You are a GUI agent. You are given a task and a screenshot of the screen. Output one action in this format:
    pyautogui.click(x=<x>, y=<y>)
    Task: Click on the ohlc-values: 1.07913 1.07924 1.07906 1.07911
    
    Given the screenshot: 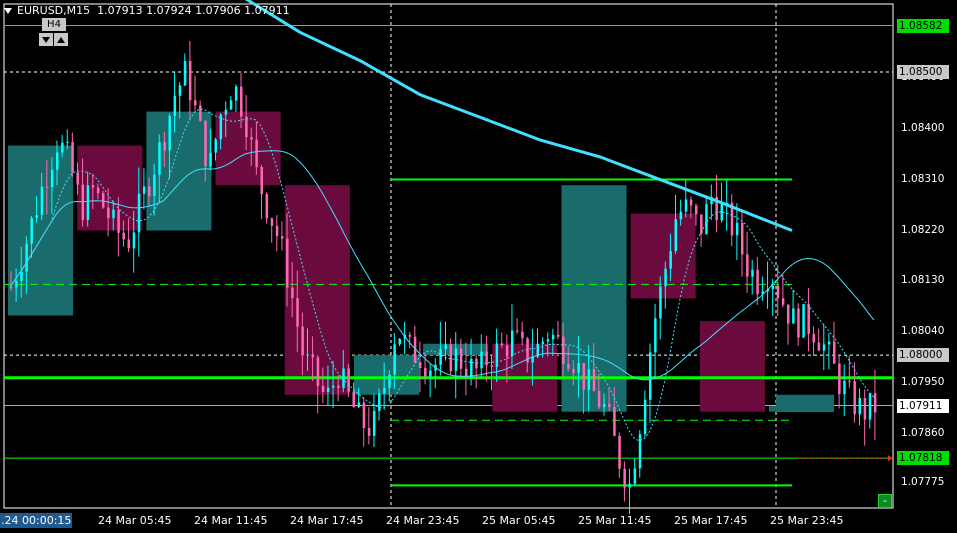 What is the action you would take?
    pyautogui.click(x=193, y=10)
    